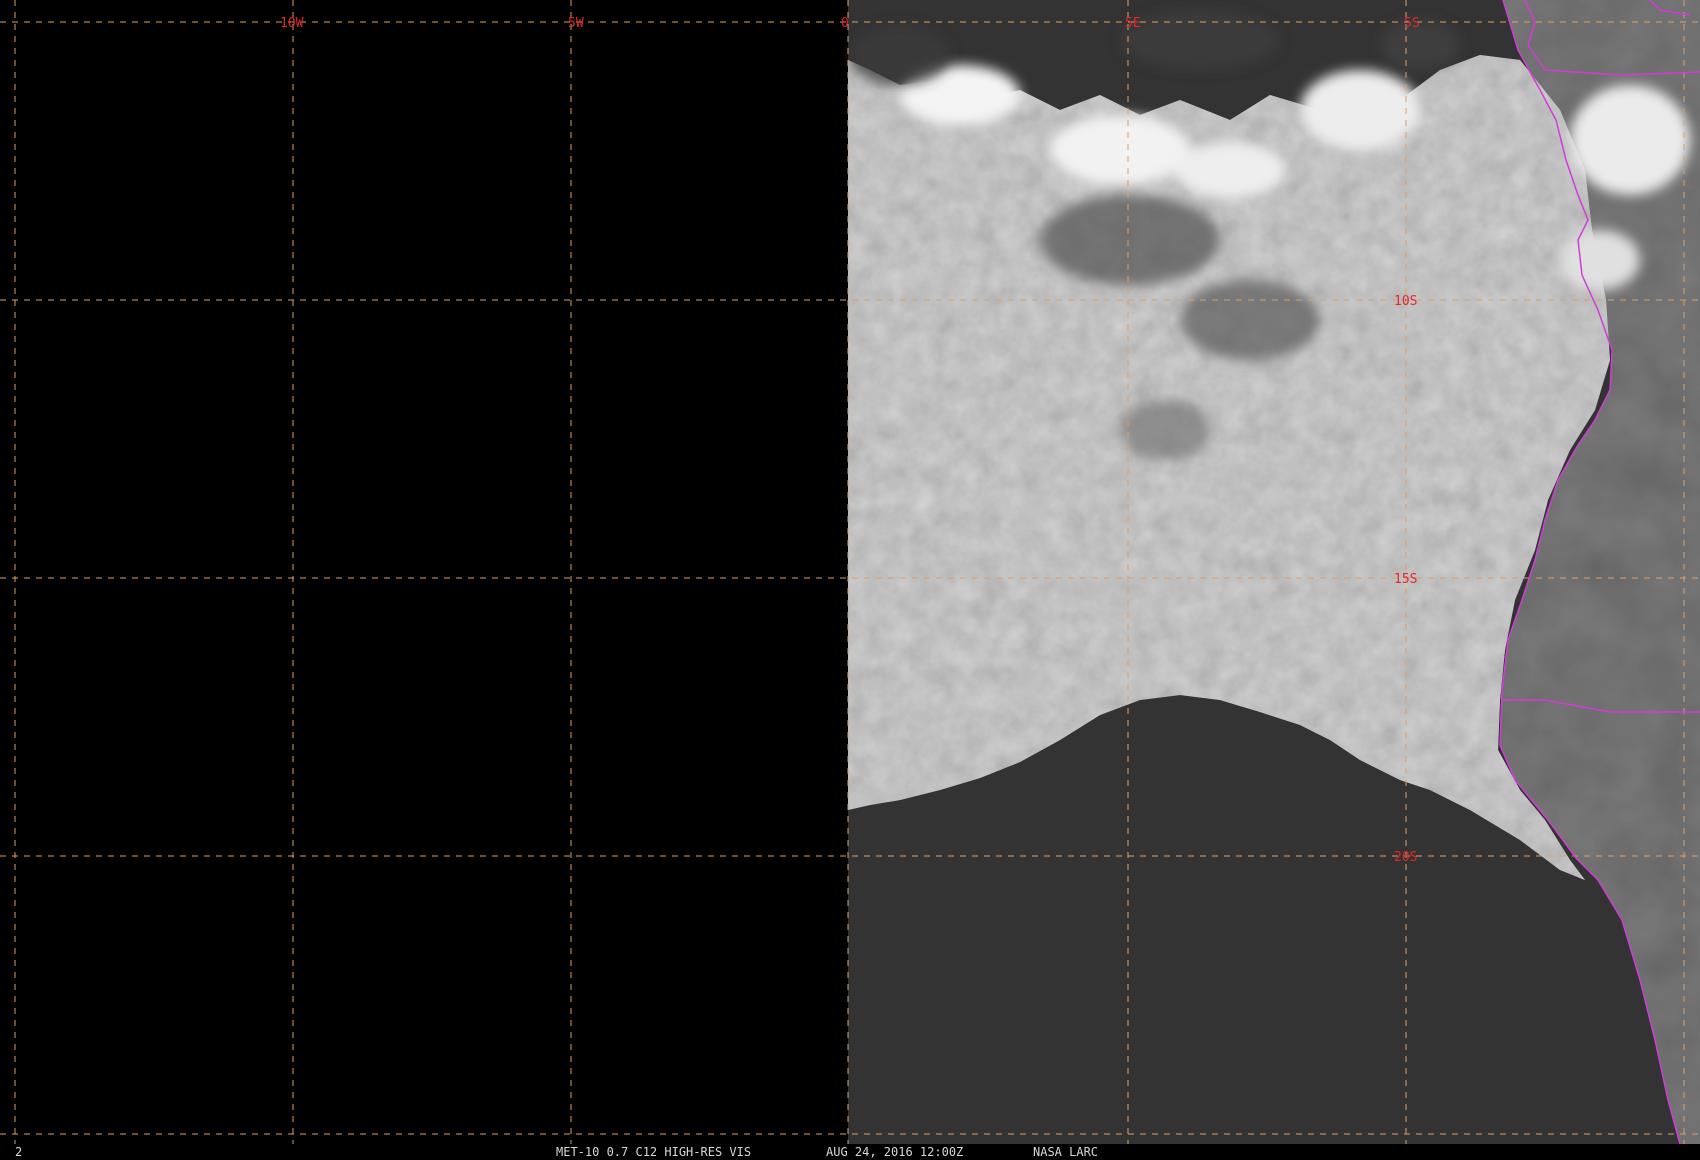 This screenshot has width=1700, height=1160. I want to click on lon-label-10w: 10W, so click(292, 23).